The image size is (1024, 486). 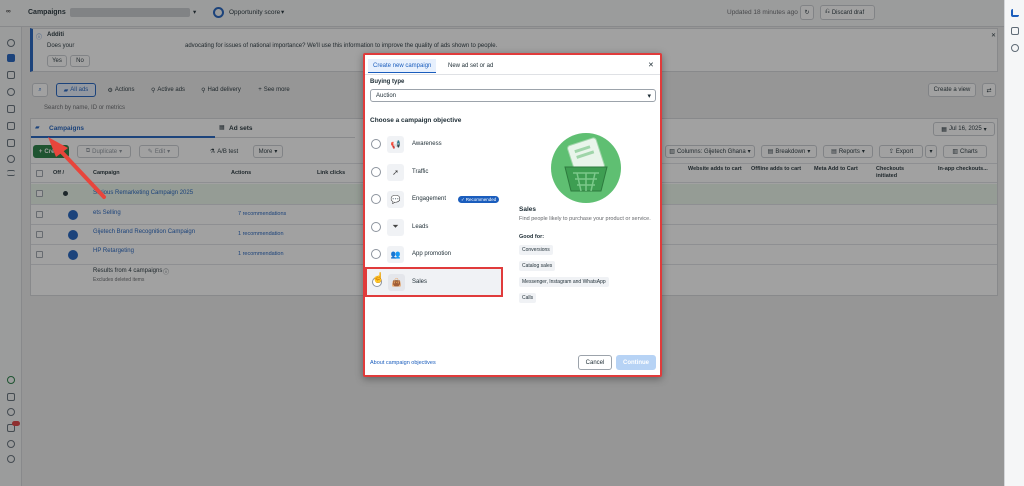 What do you see at coordinates (420, 227) in the screenshot?
I see `objective-label: Leads` at bounding box center [420, 227].